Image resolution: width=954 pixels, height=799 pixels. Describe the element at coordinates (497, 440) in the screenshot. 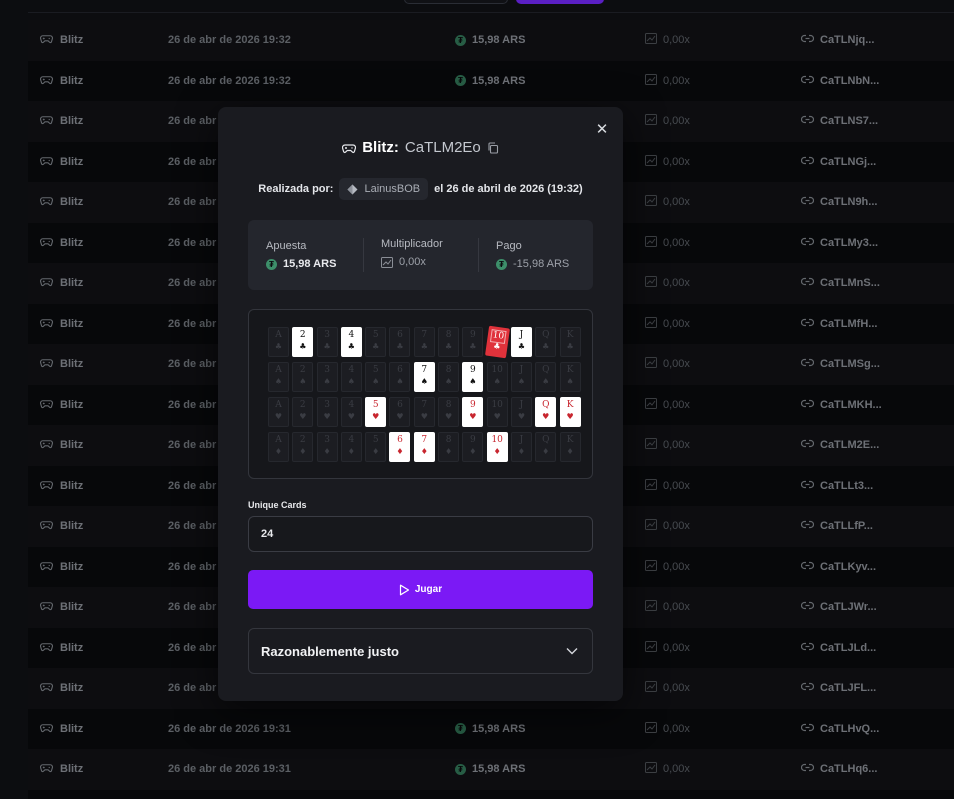

I see `card-rank: 10` at that location.